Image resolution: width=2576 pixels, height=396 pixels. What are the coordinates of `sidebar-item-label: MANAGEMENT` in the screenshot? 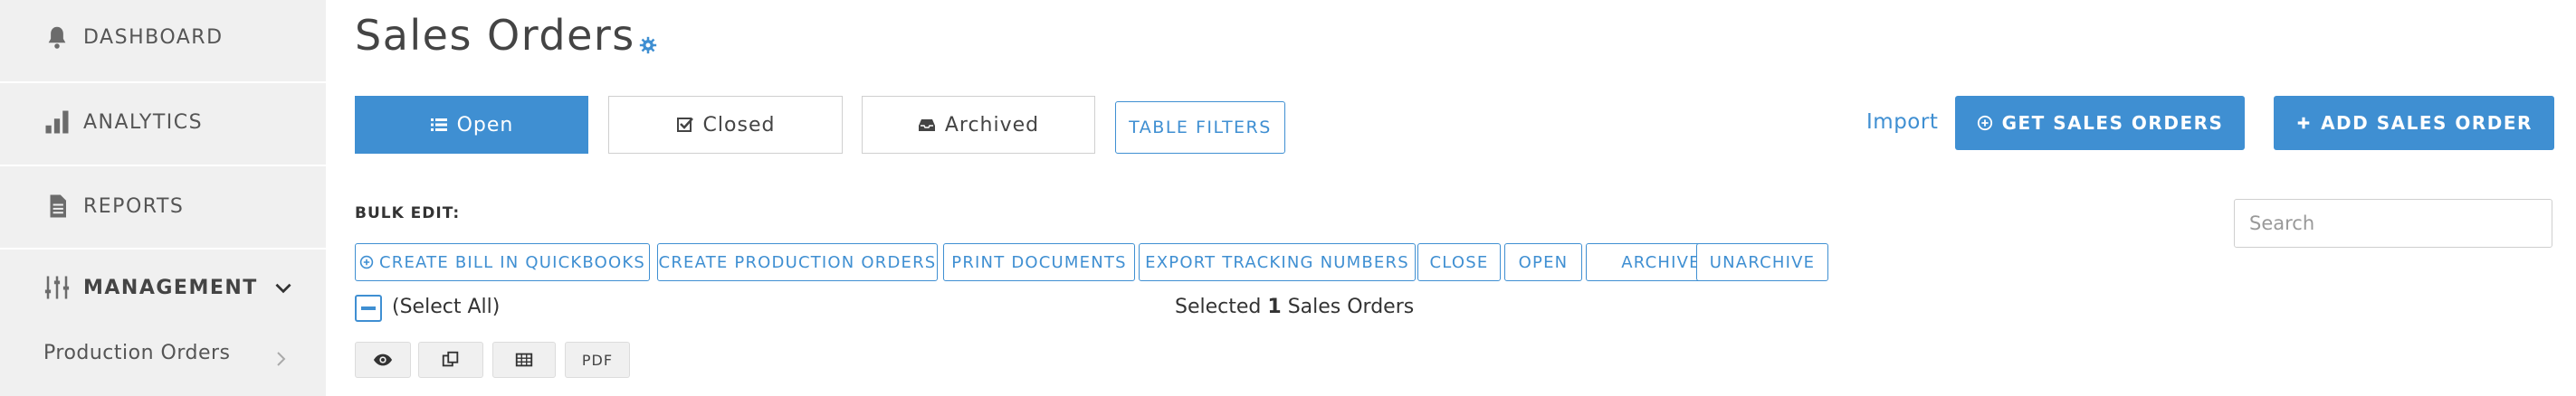 It's located at (170, 287).